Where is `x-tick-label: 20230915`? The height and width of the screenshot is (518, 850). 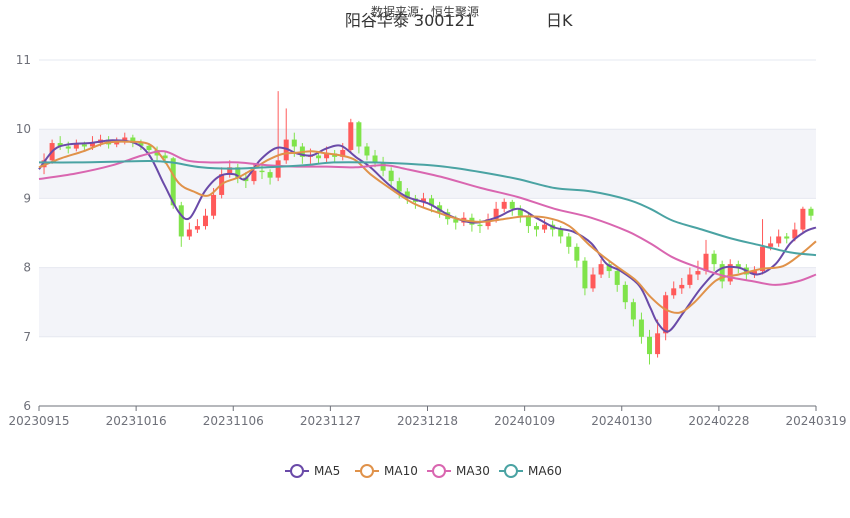 x-tick-label: 20230915 is located at coordinates (38, 421).